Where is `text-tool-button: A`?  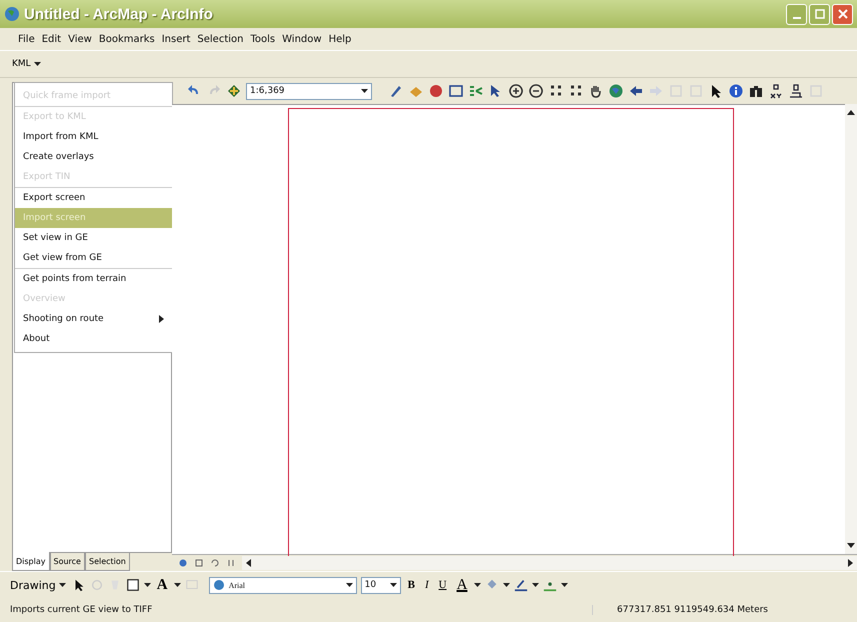
text-tool-button: A is located at coordinates (162, 585).